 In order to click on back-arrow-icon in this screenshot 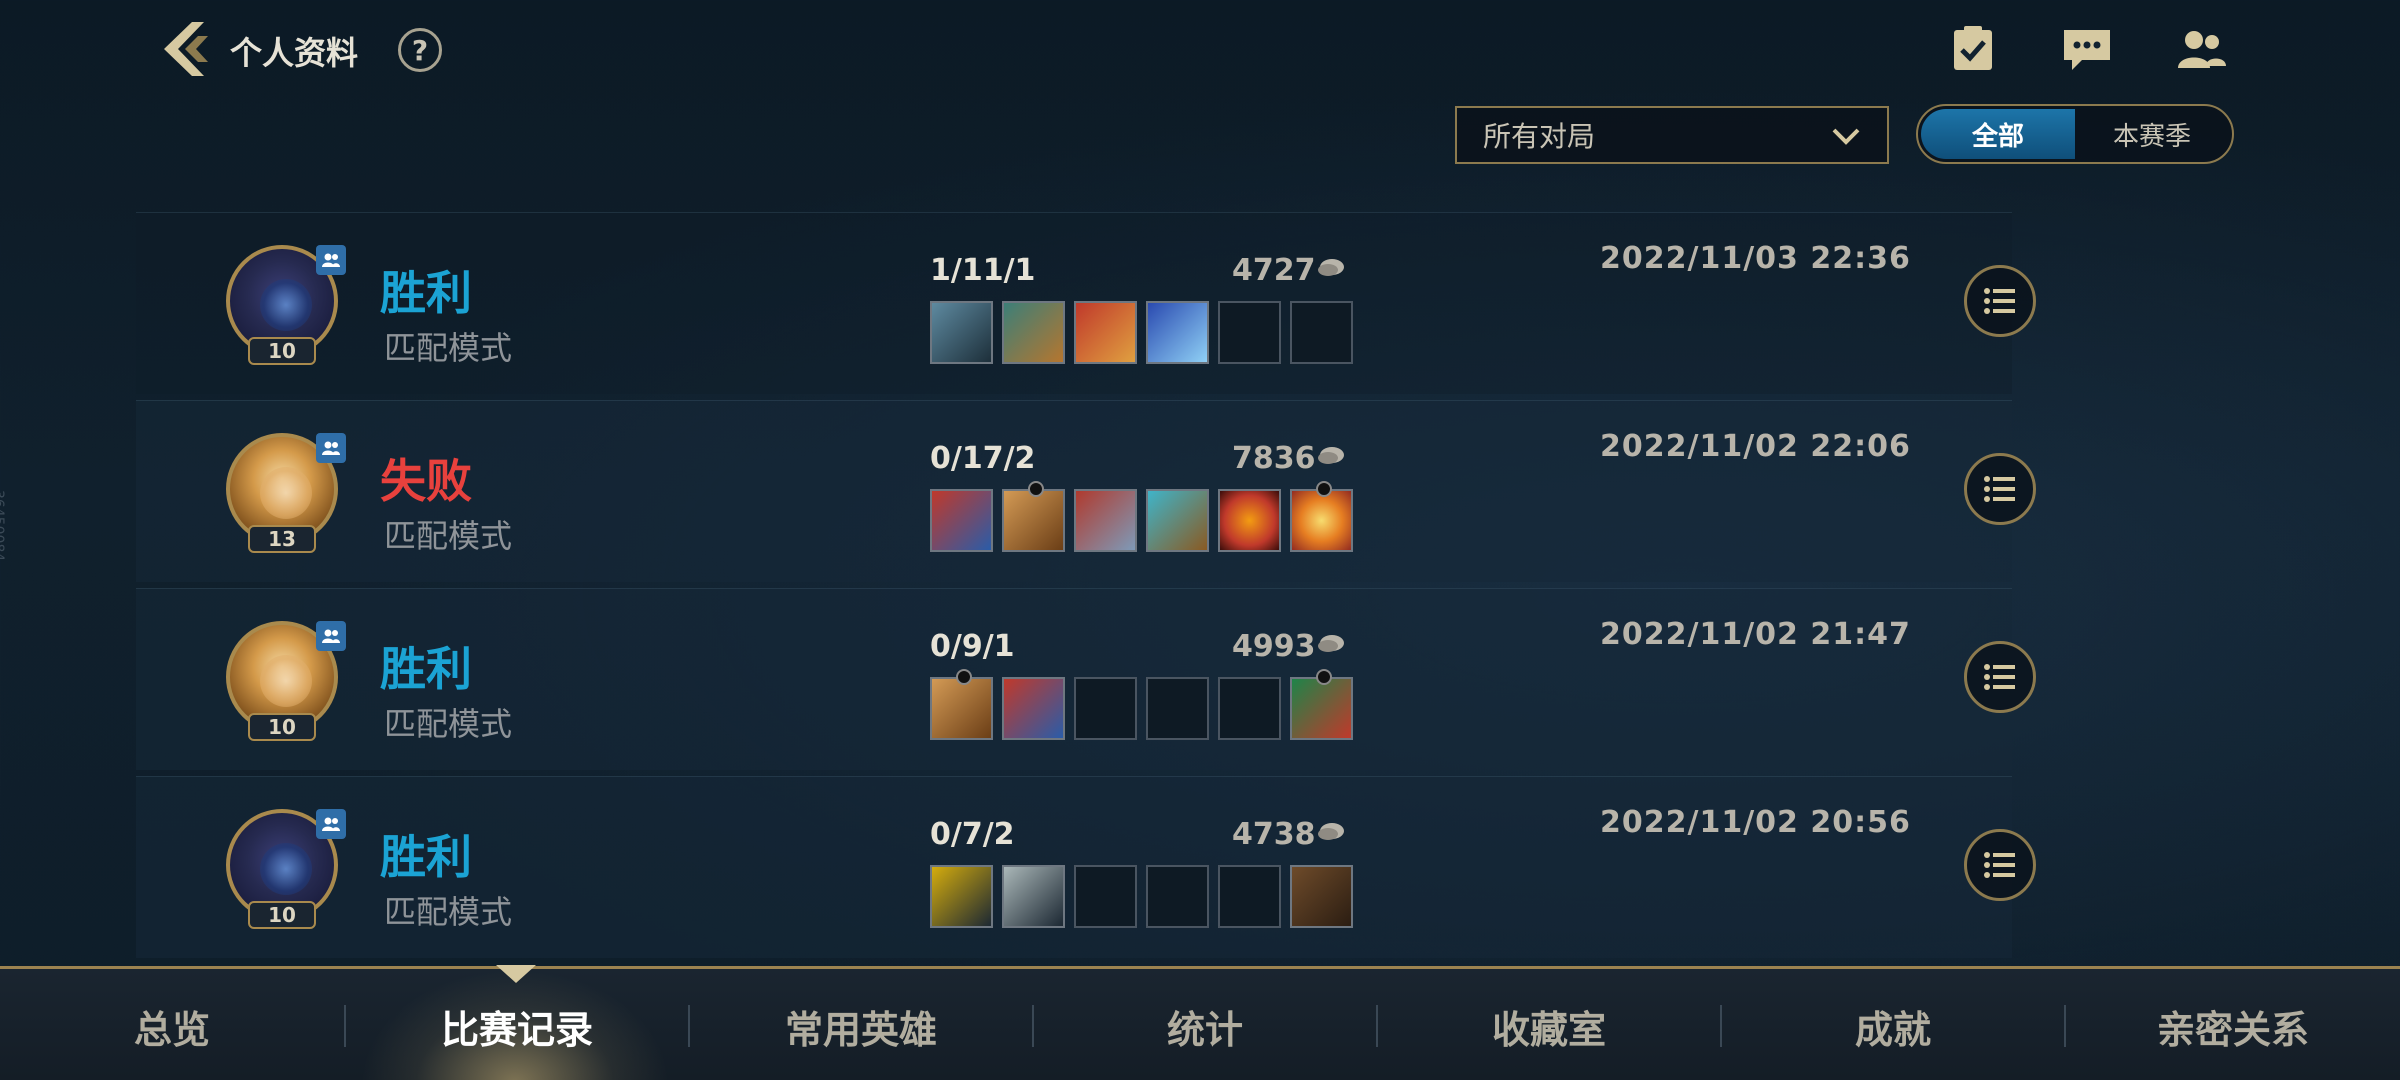, I will do `click(186, 49)`.